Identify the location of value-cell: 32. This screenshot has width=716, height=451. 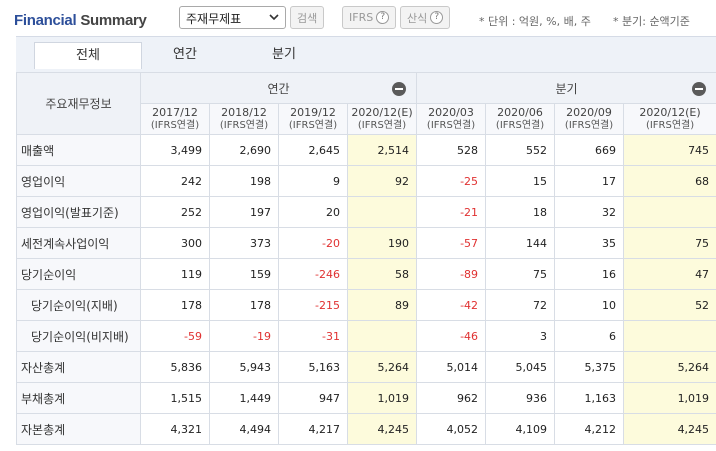
(589, 212).